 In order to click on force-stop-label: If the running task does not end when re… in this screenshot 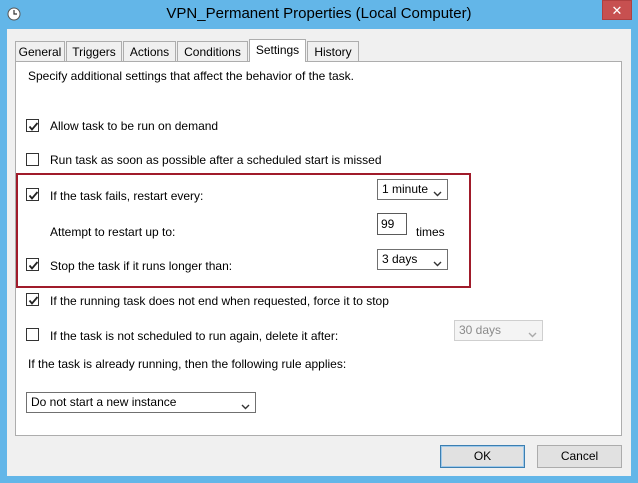, I will do `click(219, 301)`.